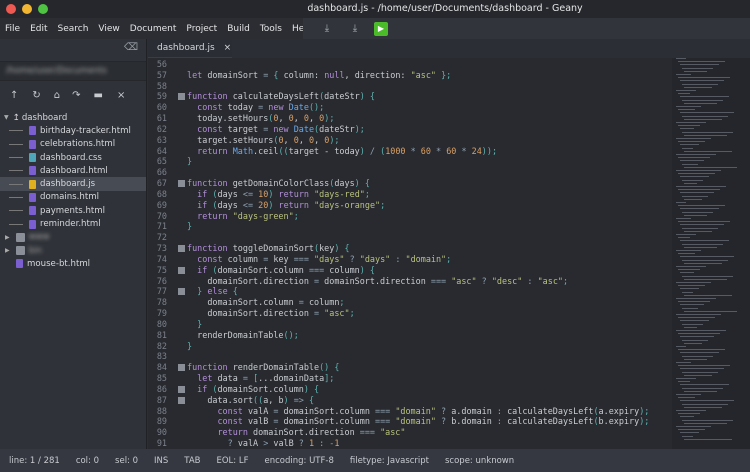  Describe the element at coordinates (286, 204) in the screenshot. I see `code-line: if (days <= 20) return "days-orange";` at that location.